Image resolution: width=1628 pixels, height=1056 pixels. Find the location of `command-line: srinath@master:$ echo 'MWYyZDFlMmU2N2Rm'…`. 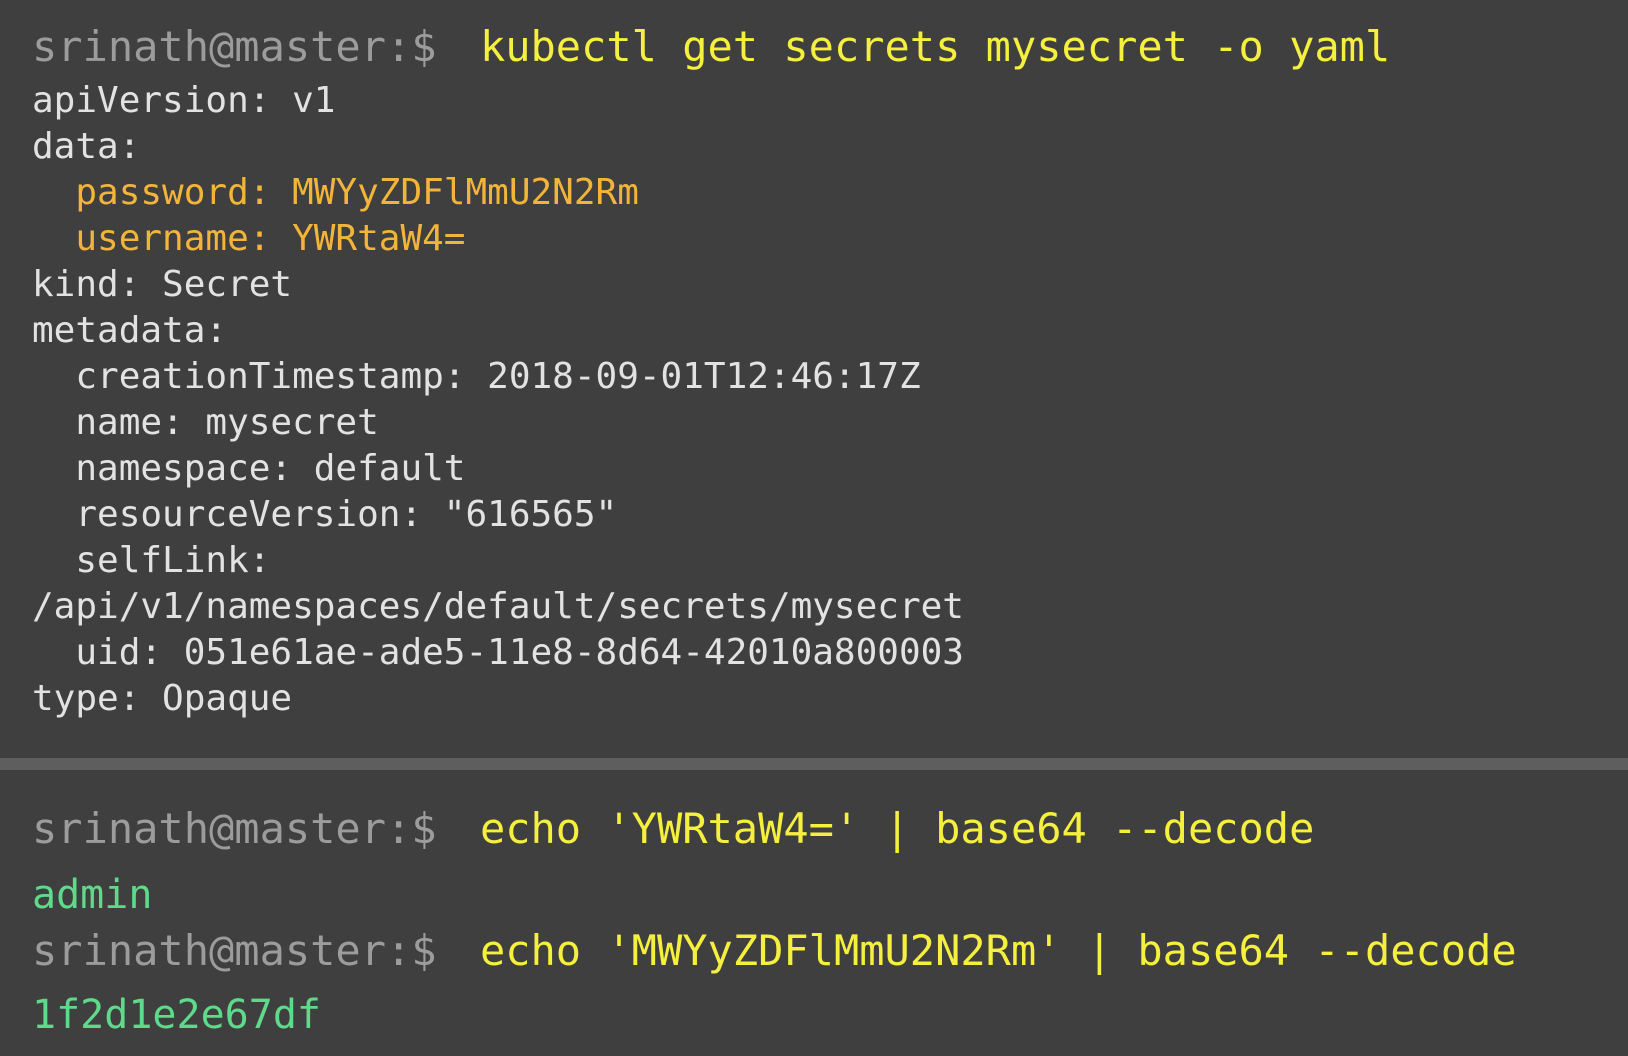

command-line: srinath@master:$ echo 'MWYyZDFlMmU2N2Rm'… is located at coordinates (774, 952).